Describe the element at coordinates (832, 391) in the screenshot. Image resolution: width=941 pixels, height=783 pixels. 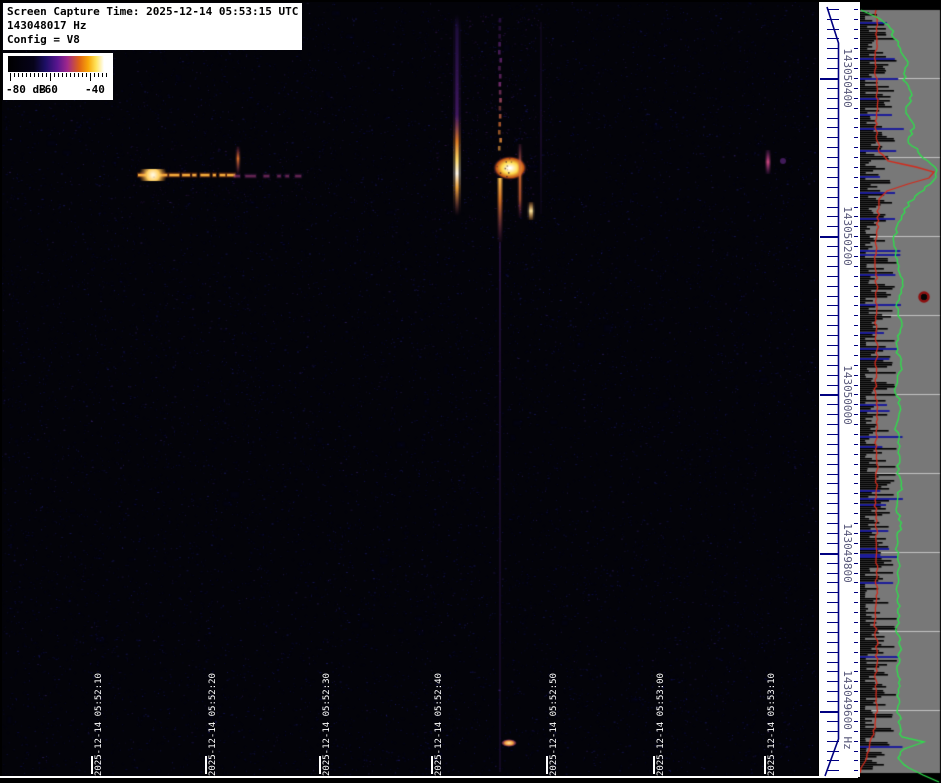
I see `freq-axis-line` at that location.